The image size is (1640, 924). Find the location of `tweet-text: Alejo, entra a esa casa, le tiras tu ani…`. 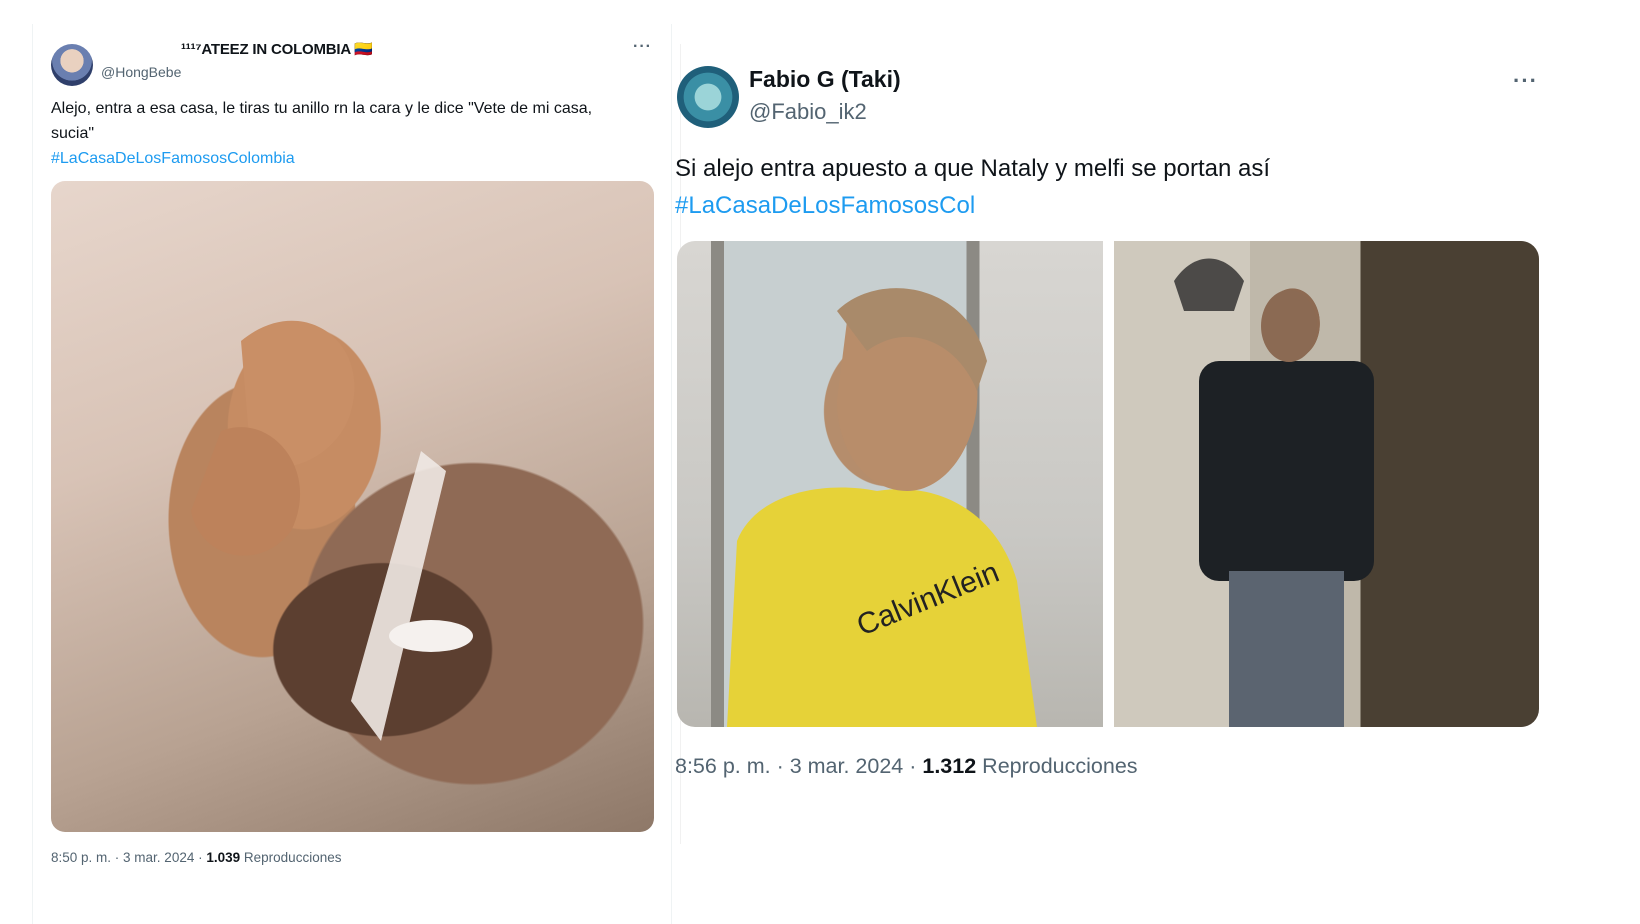

tweet-text: Alejo, entra a esa casa, le tiras tu ani… is located at coordinates (341, 133).